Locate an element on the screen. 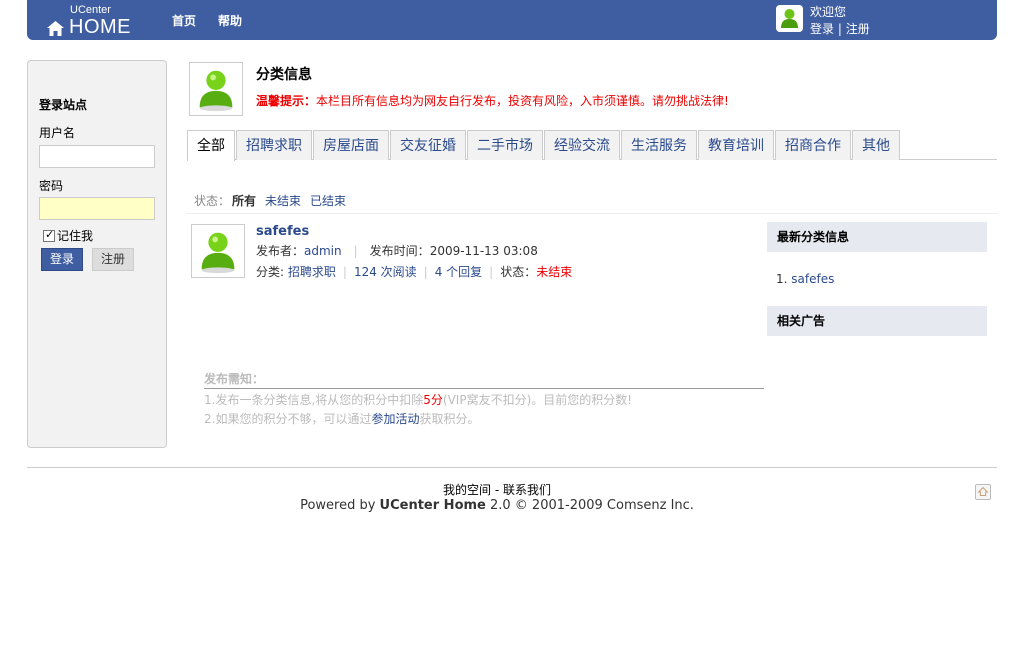 The image size is (1022, 652). remember-me: 记住我 is located at coordinates (68, 235).